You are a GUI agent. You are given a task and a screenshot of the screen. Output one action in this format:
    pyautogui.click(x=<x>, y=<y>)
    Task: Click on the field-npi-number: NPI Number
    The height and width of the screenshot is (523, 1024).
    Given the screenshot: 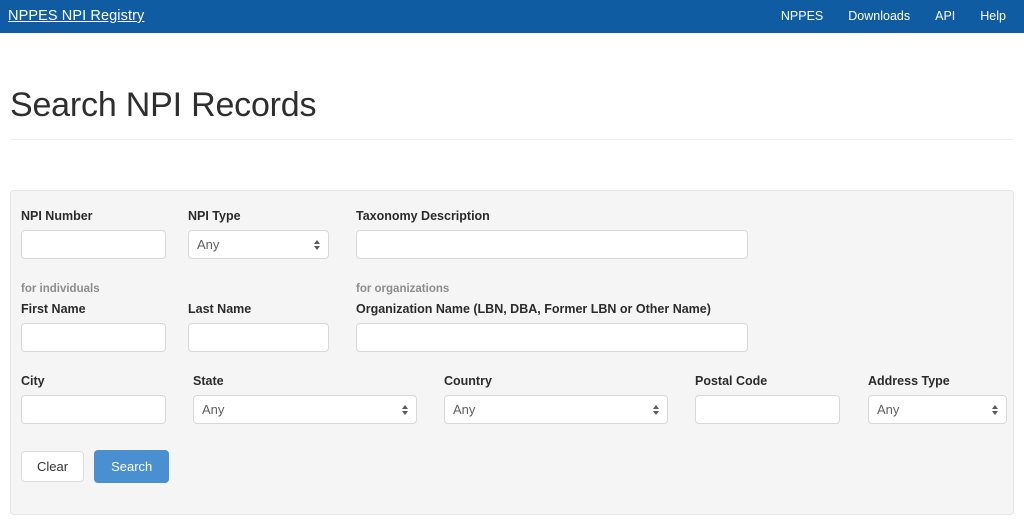 What is the action you would take?
    pyautogui.click(x=93, y=234)
    